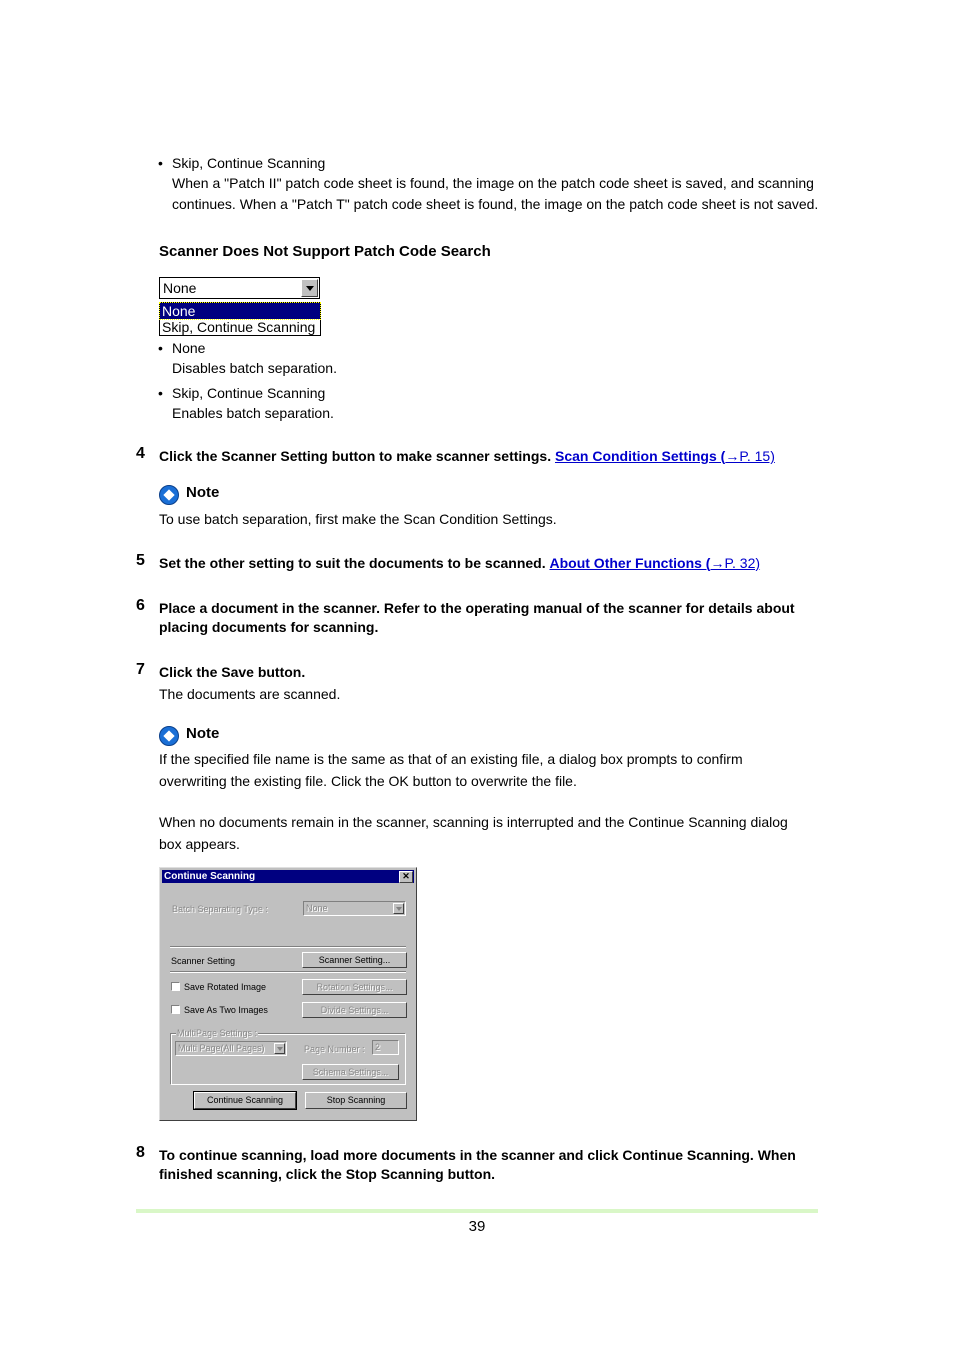 Image resolution: width=954 pixels, height=1350 pixels. I want to click on batch-type-label: Batch Separating Type :, so click(220, 909).